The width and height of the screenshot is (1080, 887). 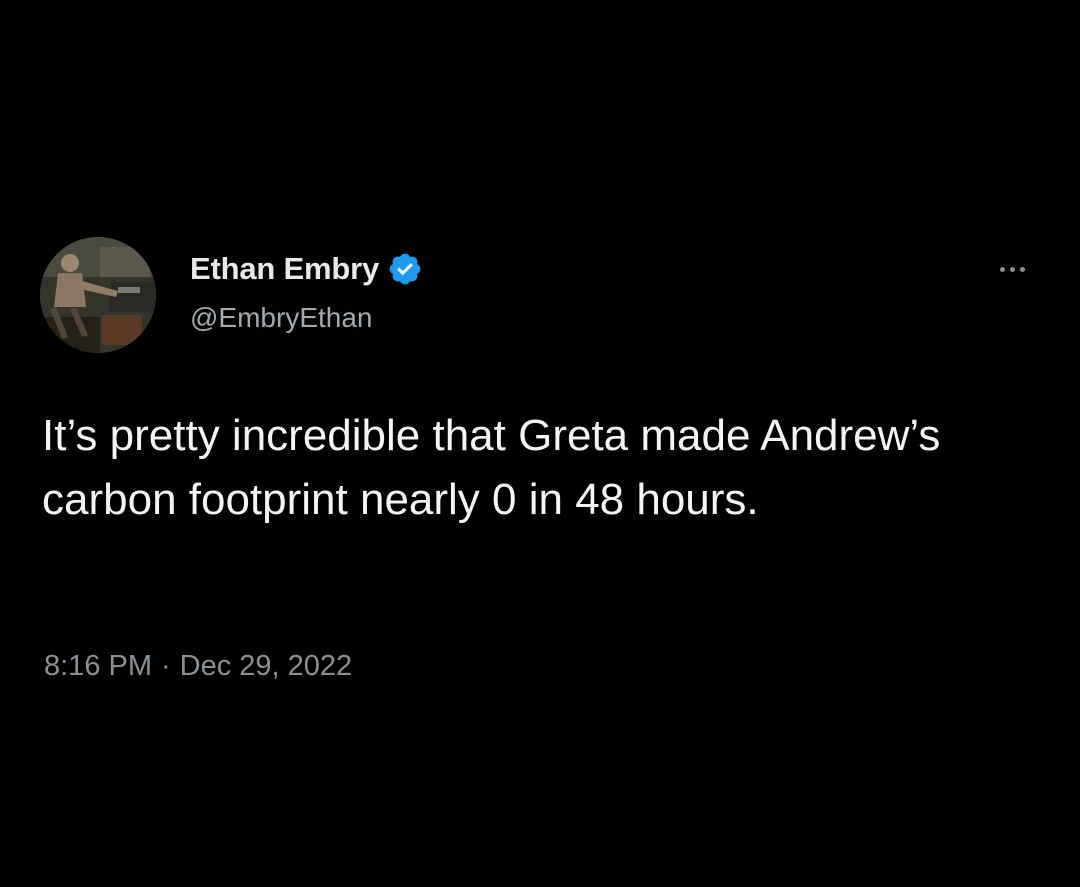 I want to click on verified-badge-icon, so click(x=405, y=269).